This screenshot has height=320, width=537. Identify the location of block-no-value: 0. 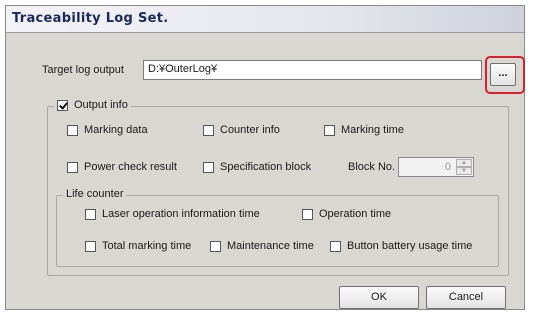
(447, 167).